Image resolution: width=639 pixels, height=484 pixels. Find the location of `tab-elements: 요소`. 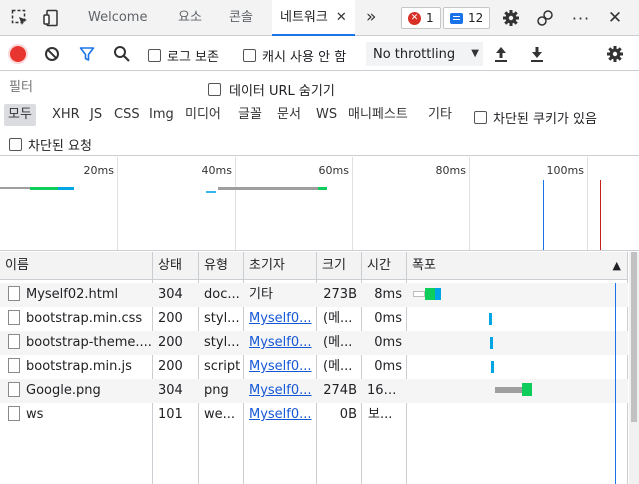

tab-elements: 요소 is located at coordinates (190, 17).